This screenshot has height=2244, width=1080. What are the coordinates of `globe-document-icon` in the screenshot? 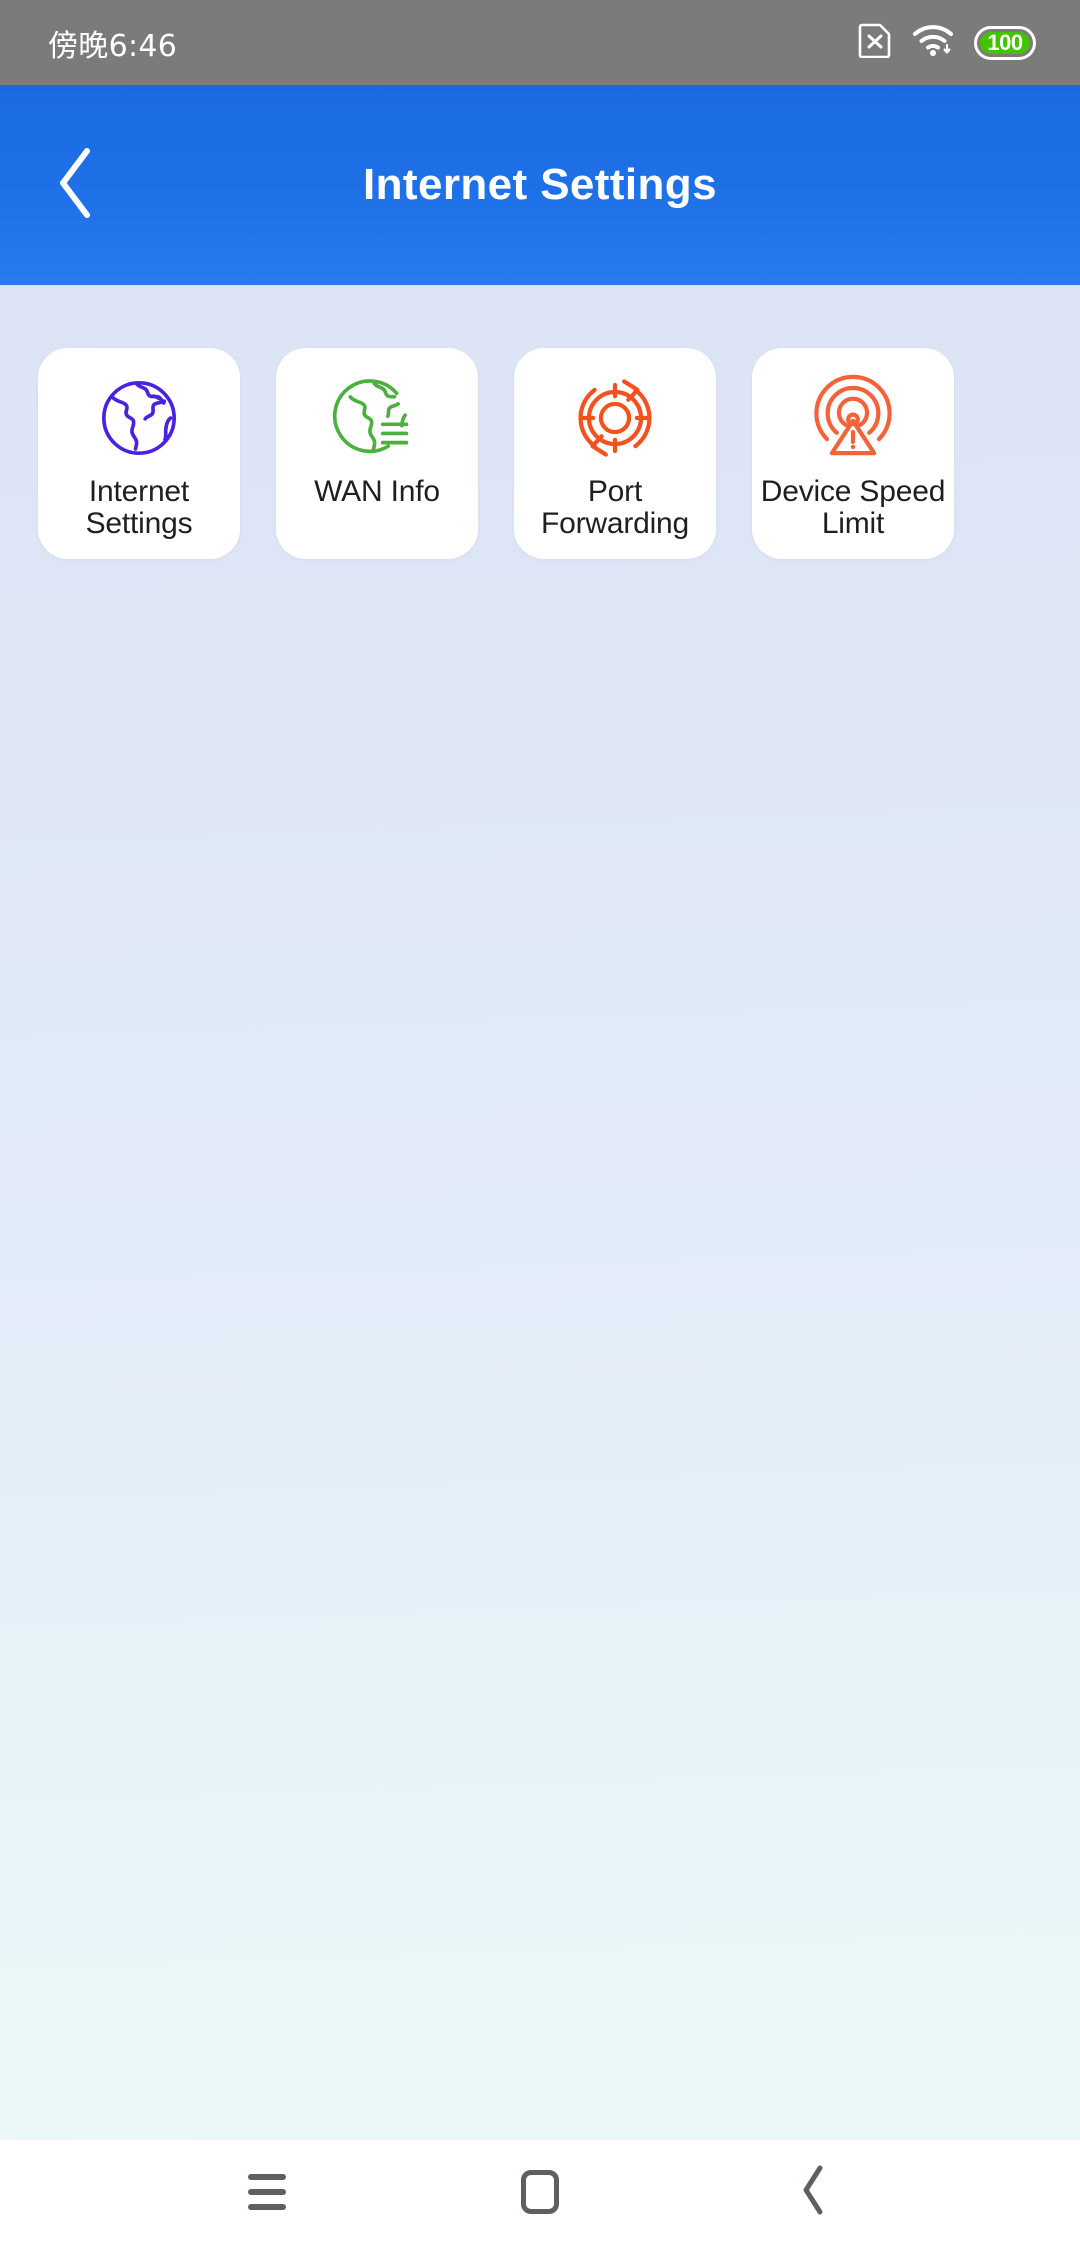 It's located at (377, 418).